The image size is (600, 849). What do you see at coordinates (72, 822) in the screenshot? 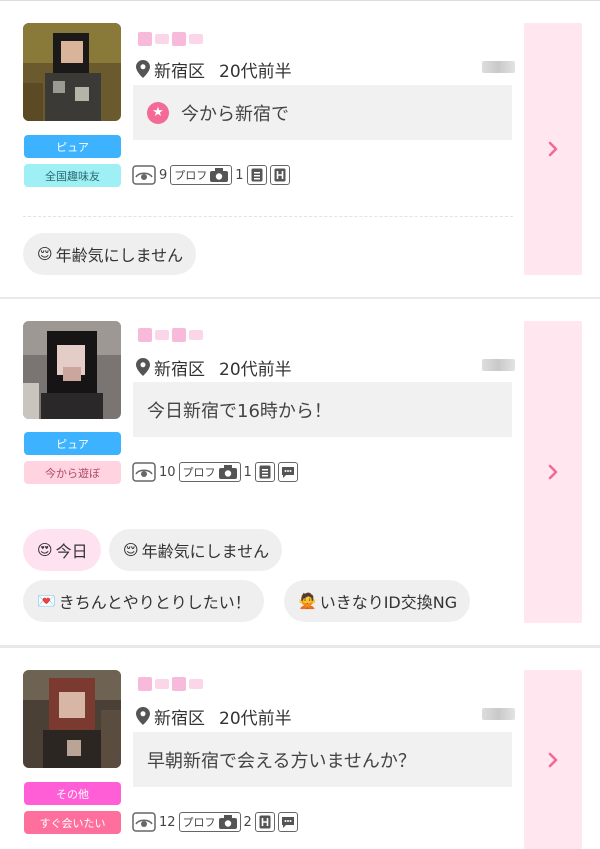
I see `tag-badge: すぐ会いたい` at bounding box center [72, 822].